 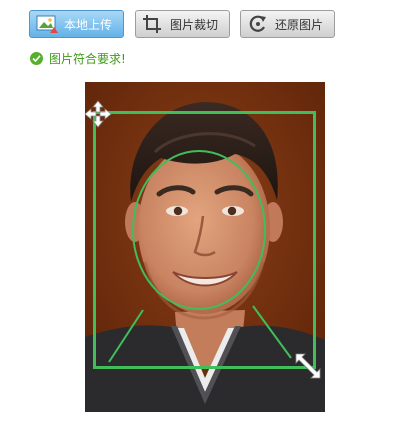 I want to click on crop-button: 图片裁切, so click(x=182, y=24).